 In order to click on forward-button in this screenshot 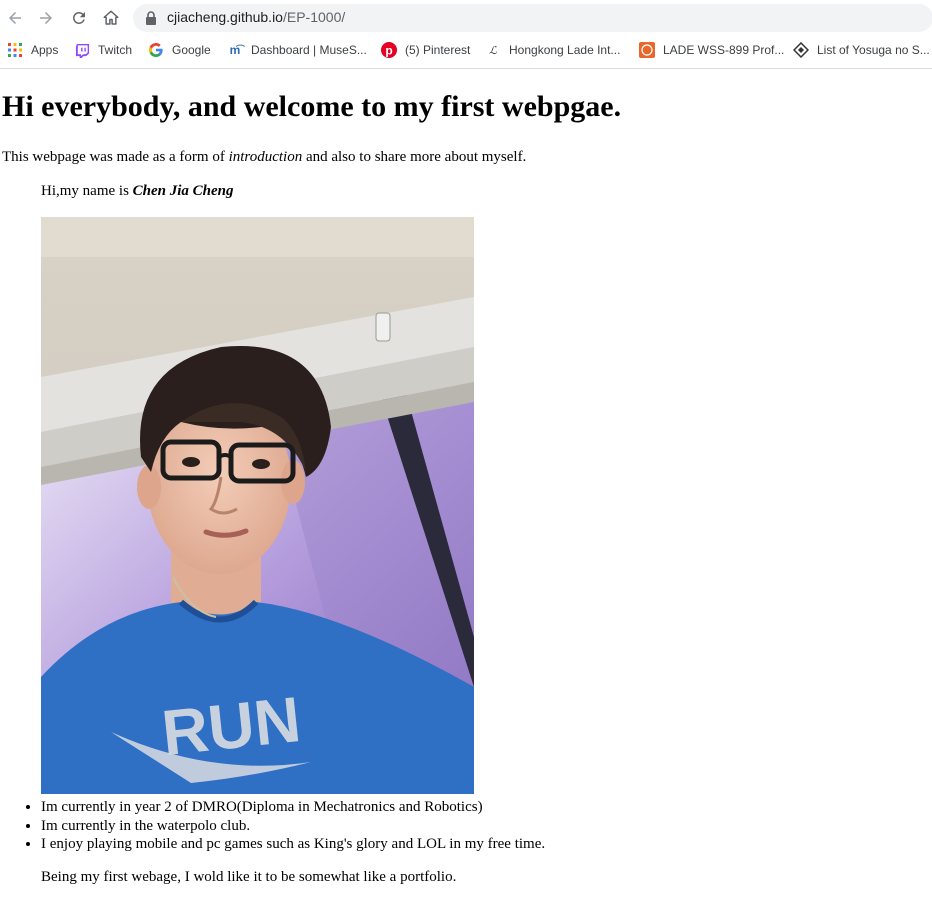, I will do `click(46, 18)`.